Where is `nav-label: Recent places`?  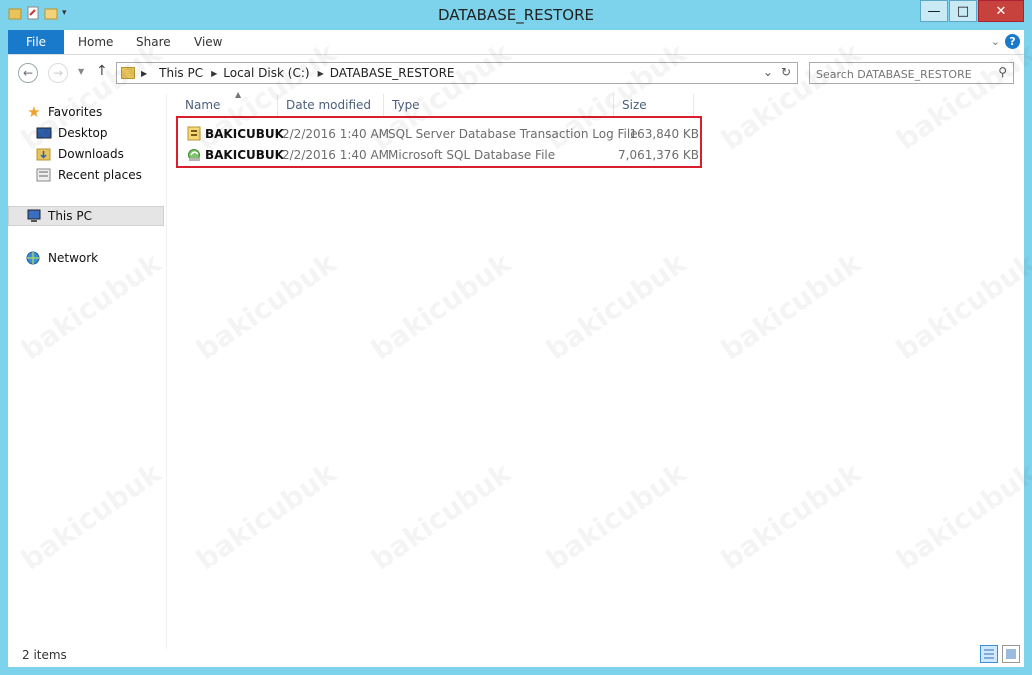
nav-label: Recent places is located at coordinates (100, 175).